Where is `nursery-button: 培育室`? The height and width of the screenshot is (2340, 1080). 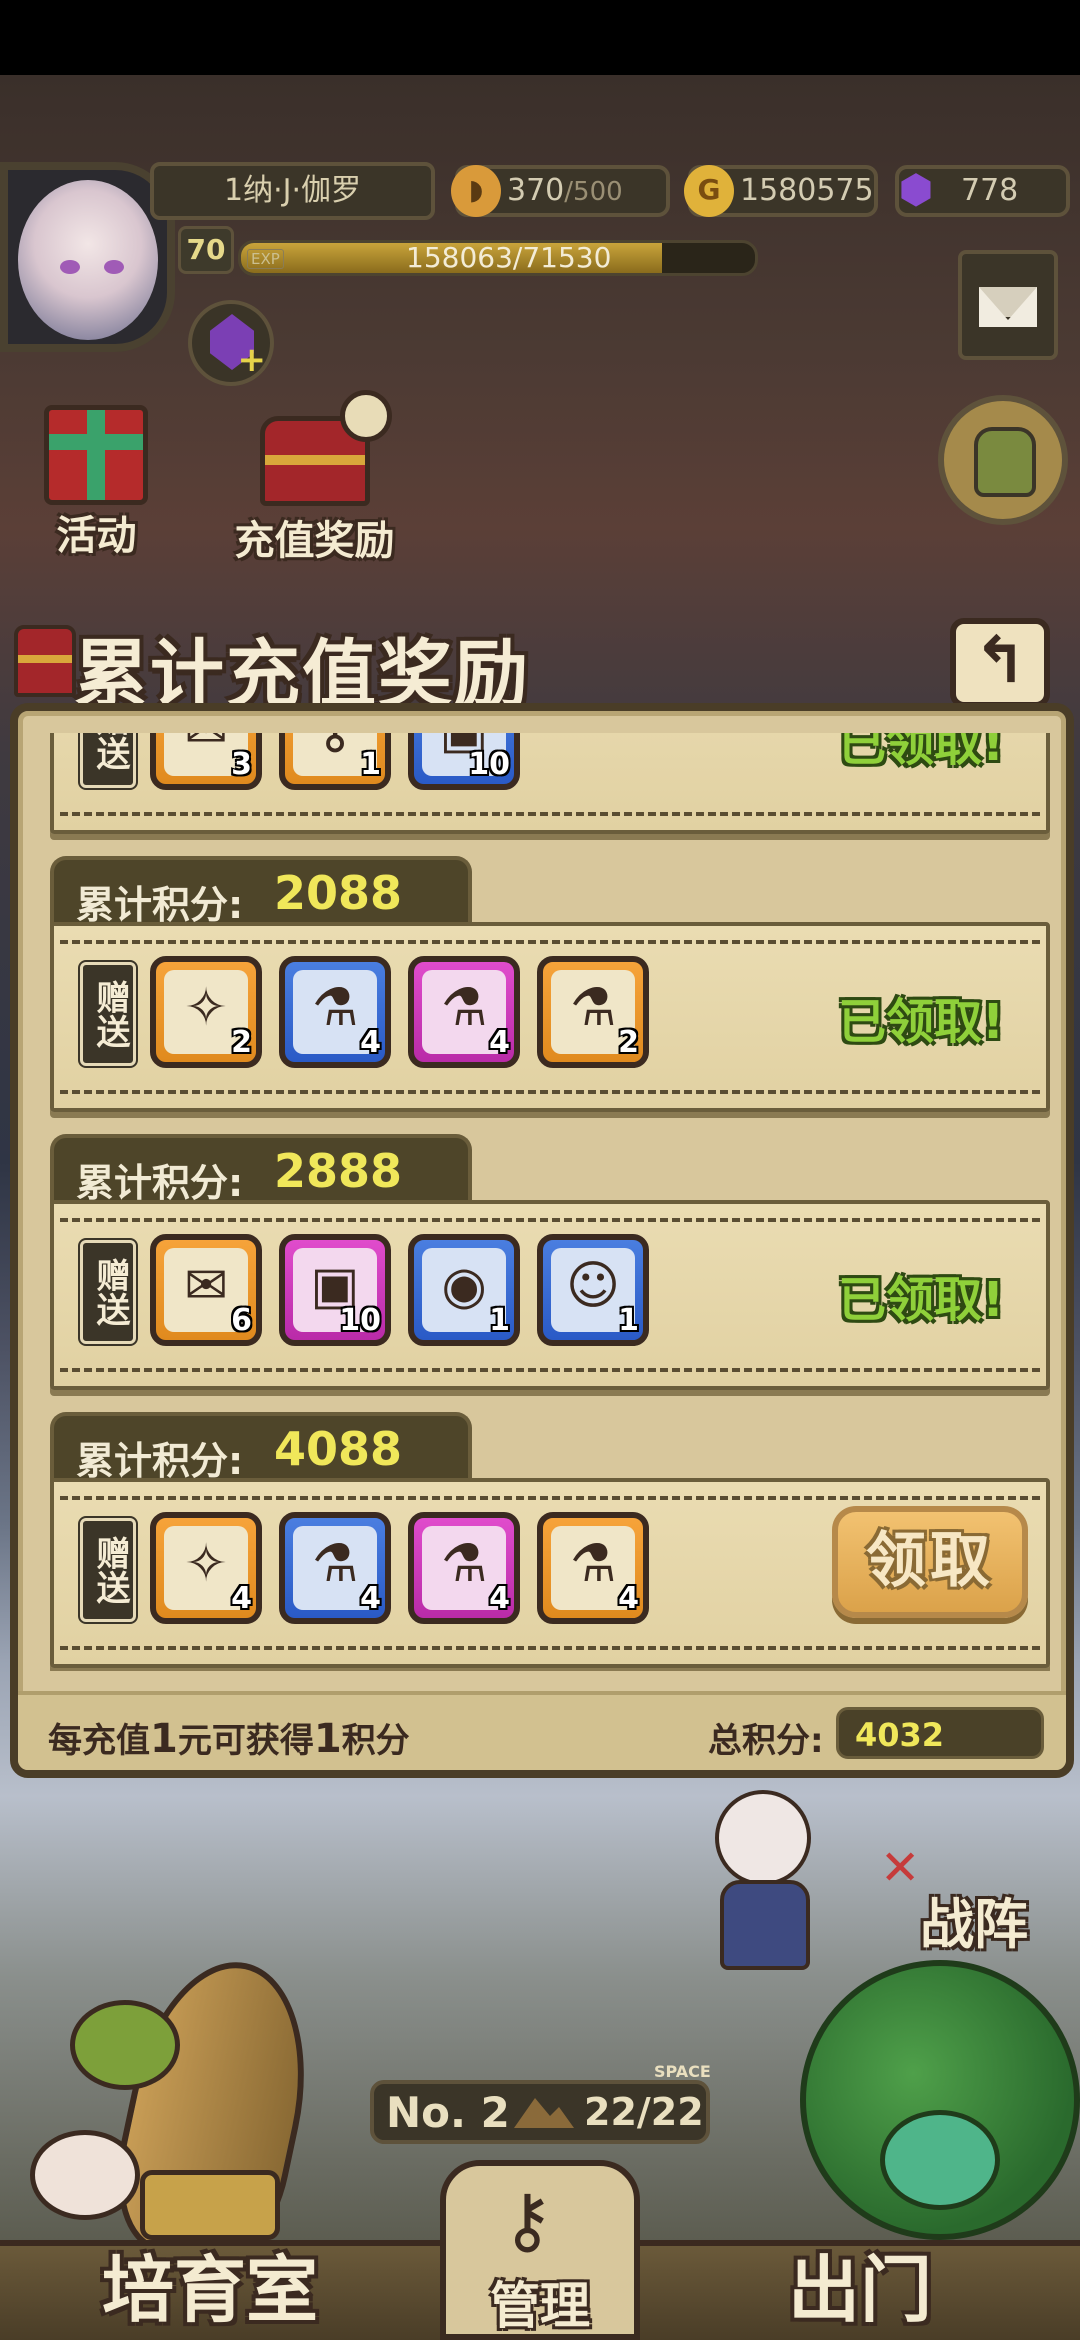 nursery-button: 培育室 is located at coordinates (210, 2290).